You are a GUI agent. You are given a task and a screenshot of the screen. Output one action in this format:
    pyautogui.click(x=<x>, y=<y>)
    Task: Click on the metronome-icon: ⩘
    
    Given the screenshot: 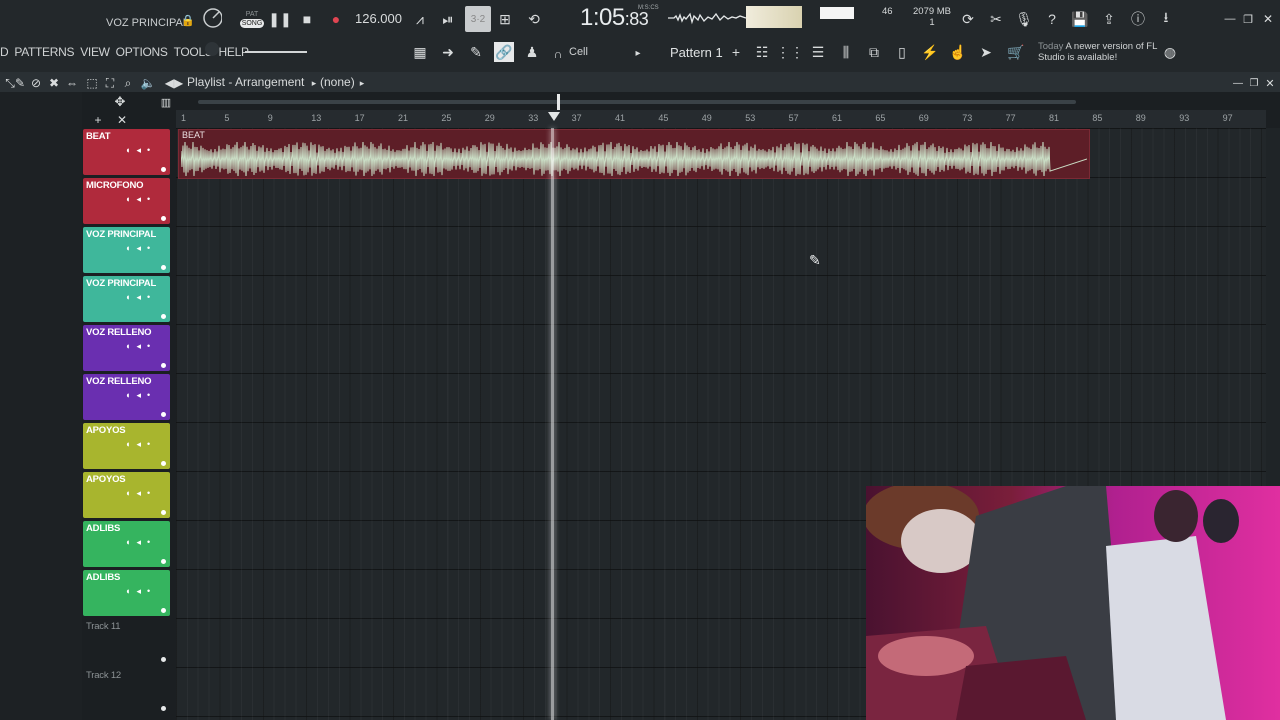 What is the action you would take?
    pyautogui.click(x=420, y=19)
    